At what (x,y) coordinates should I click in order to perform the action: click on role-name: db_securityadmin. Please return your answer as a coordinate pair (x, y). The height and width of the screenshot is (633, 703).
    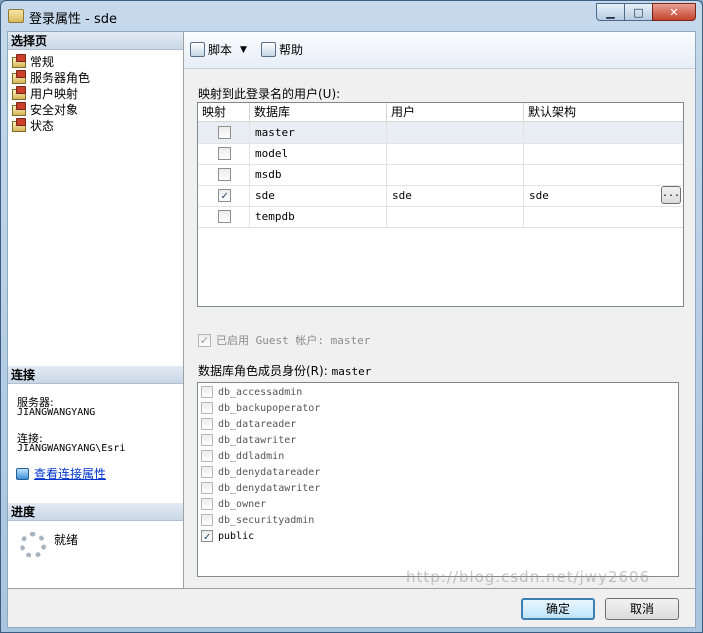
    Looking at the image, I should click on (266, 520).